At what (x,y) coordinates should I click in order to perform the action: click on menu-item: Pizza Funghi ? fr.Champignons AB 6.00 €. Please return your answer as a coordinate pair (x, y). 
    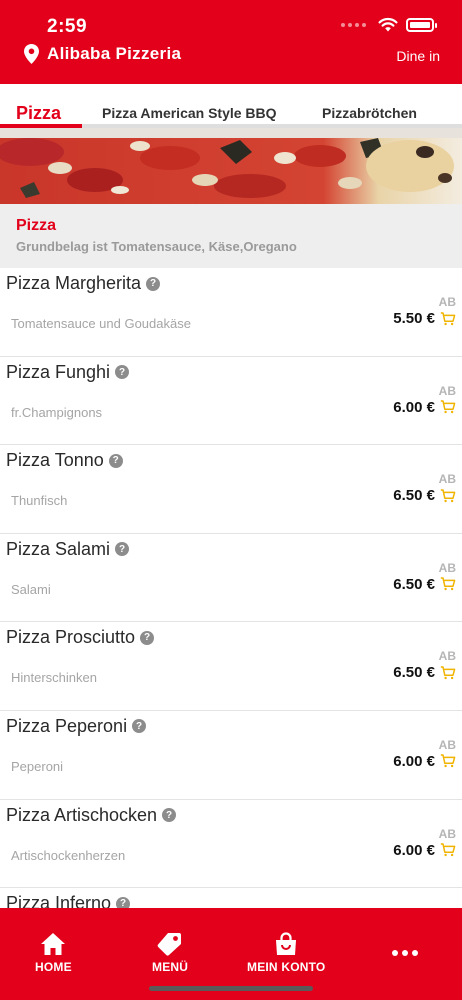
    Looking at the image, I should click on (231, 401).